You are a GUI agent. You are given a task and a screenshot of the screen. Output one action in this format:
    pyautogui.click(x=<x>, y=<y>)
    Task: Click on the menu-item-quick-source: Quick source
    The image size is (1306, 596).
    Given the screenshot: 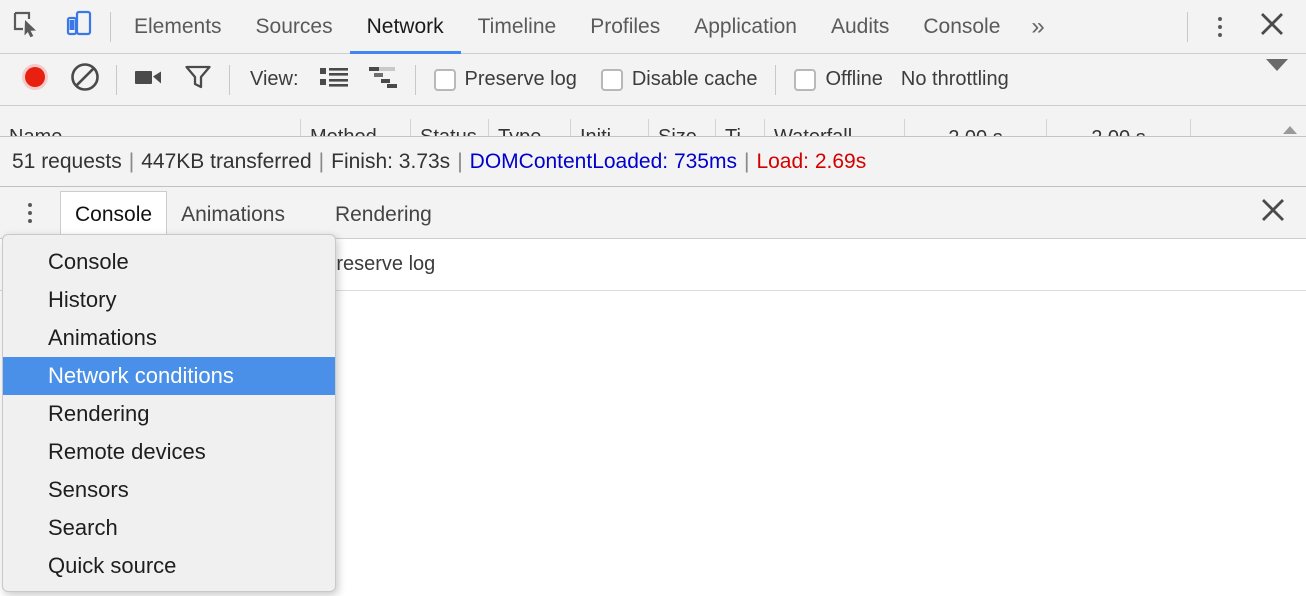 What is the action you would take?
    pyautogui.click(x=169, y=566)
    